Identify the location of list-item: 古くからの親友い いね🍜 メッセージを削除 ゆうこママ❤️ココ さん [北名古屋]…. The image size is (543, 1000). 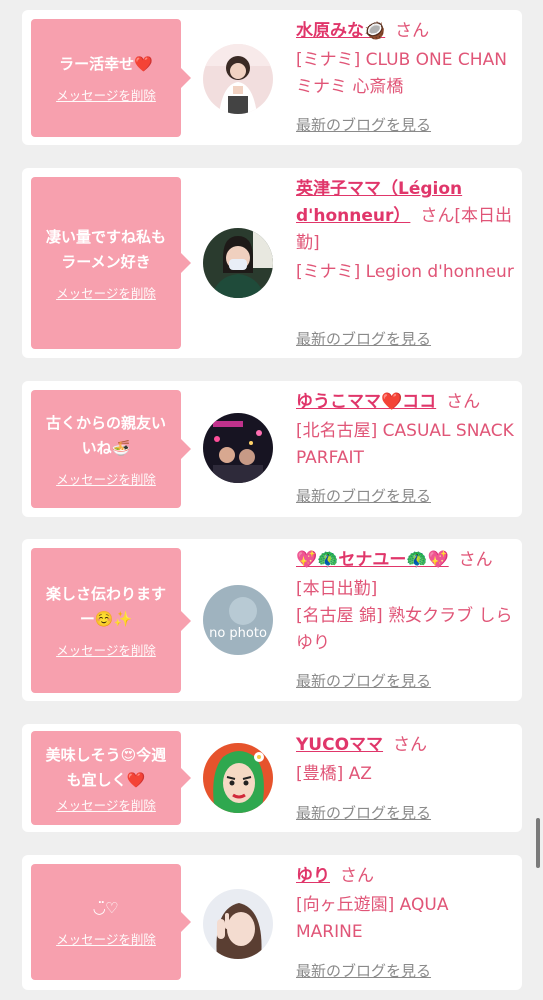
(272, 449).